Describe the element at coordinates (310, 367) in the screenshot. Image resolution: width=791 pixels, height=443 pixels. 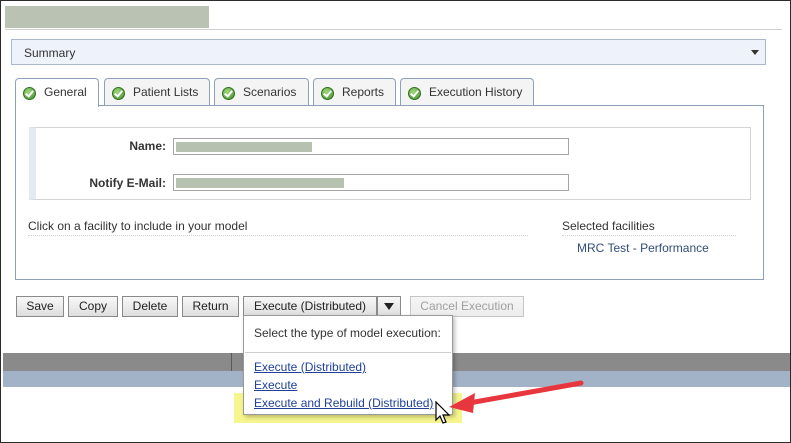
I see `menu-item-execute-distributed: Execute (Distributed)` at that location.